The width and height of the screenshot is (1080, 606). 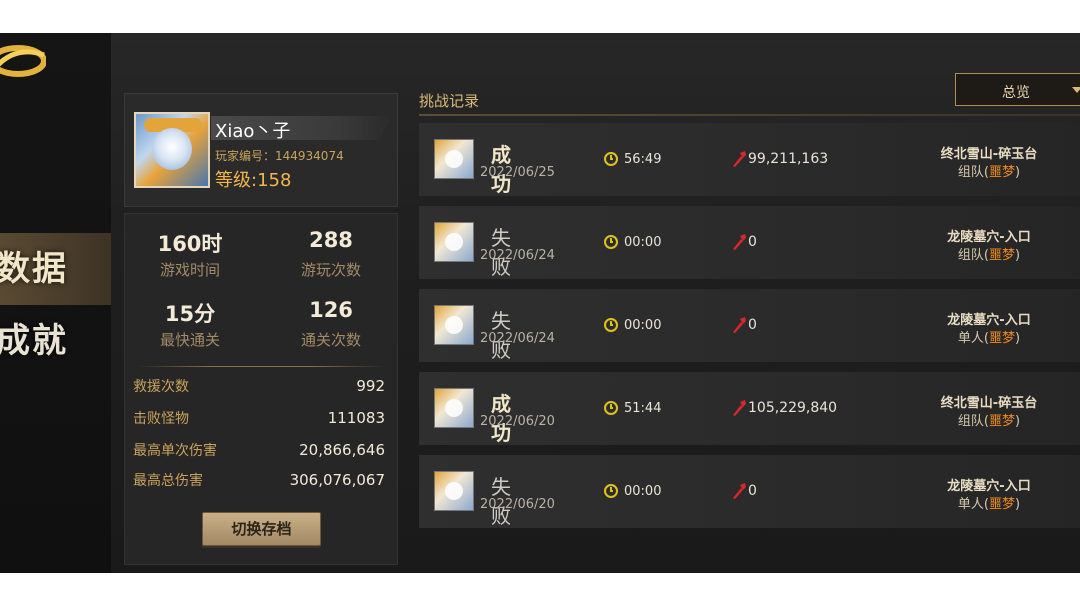 What do you see at coordinates (749, 115) in the screenshot?
I see `records-title-underline` at bounding box center [749, 115].